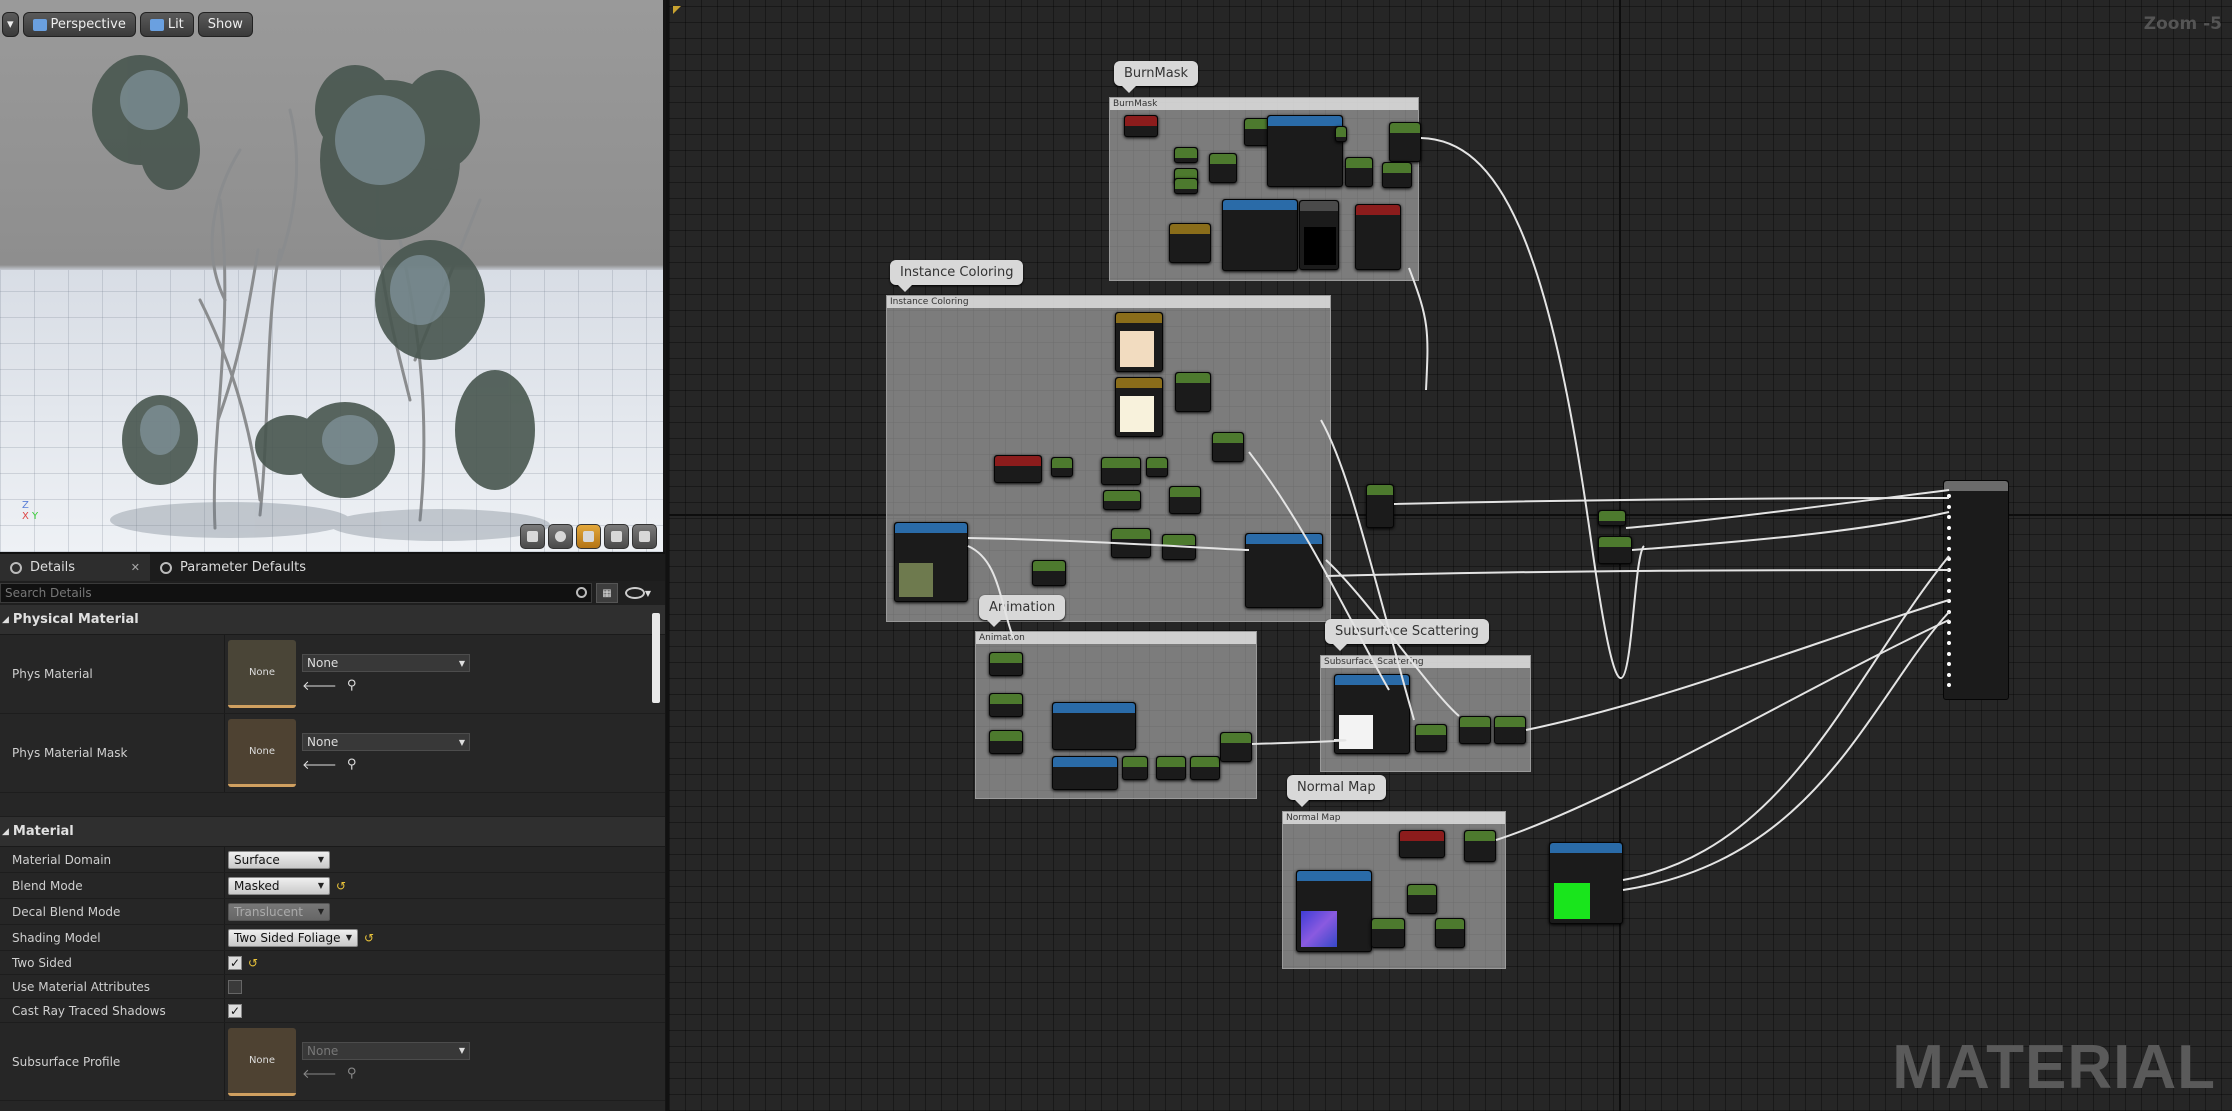 This screenshot has width=2232, height=1111. What do you see at coordinates (166, 24) in the screenshot?
I see `lit-button: Lit` at bounding box center [166, 24].